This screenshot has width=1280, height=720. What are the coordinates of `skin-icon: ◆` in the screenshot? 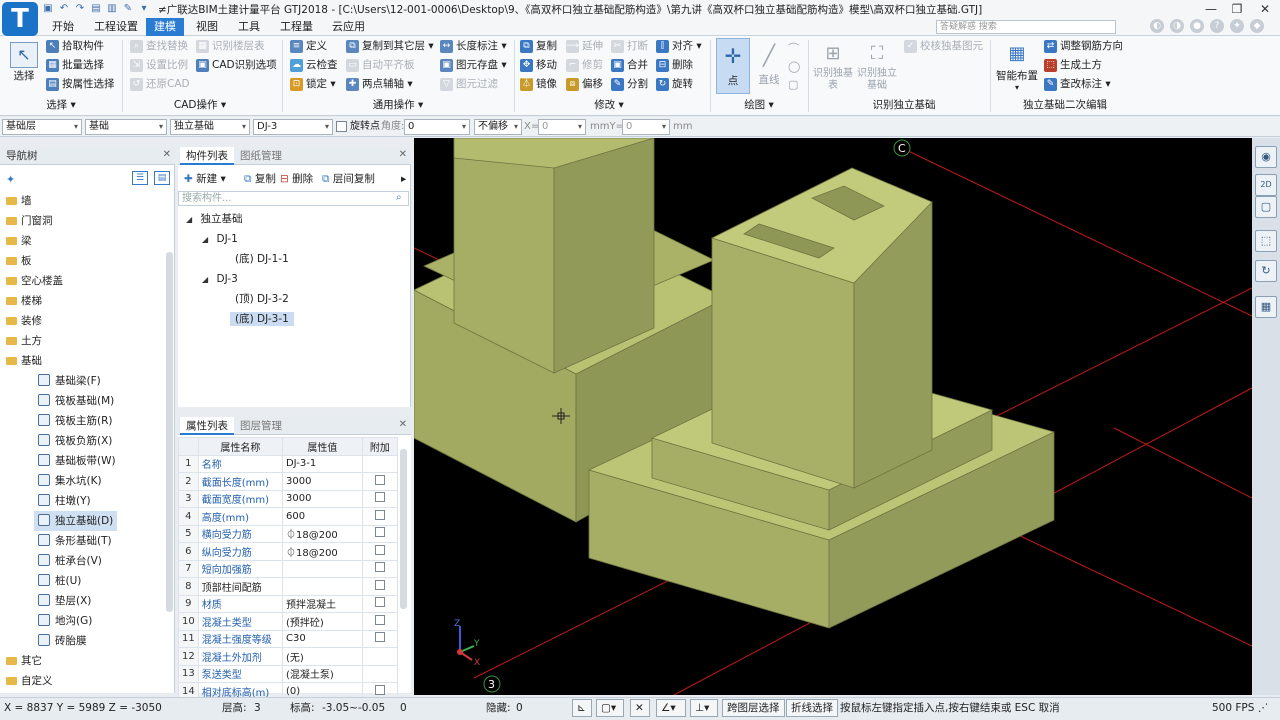 It's located at (1257, 26).